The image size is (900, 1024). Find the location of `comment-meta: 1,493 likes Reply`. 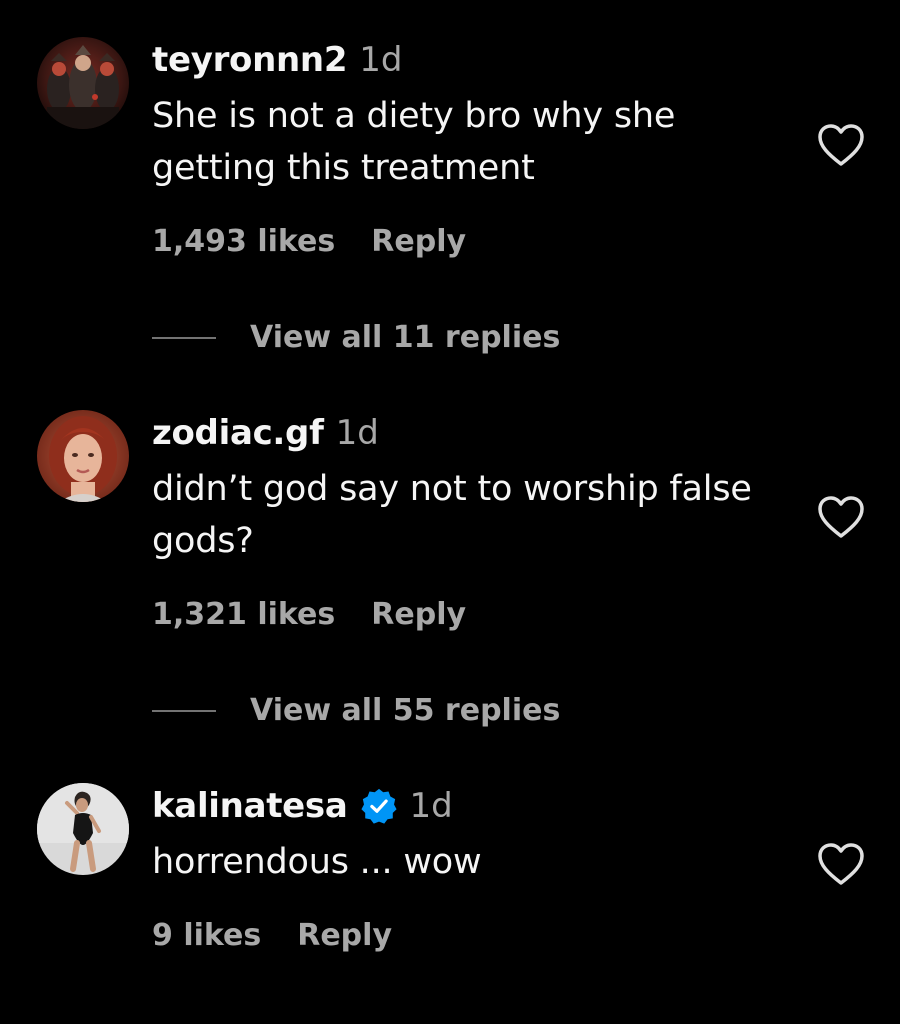

comment-meta: 1,493 likes Reply is located at coordinates (309, 241).